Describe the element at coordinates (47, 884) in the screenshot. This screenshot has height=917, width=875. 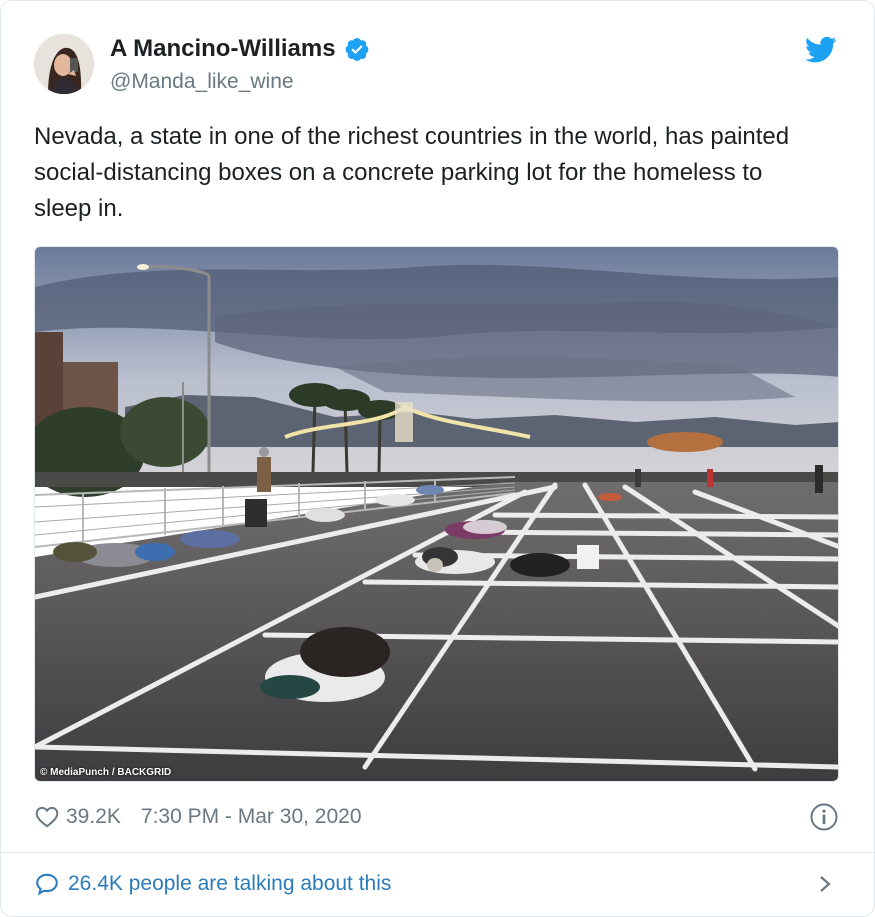
I see `speech-bubble-icon` at that location.